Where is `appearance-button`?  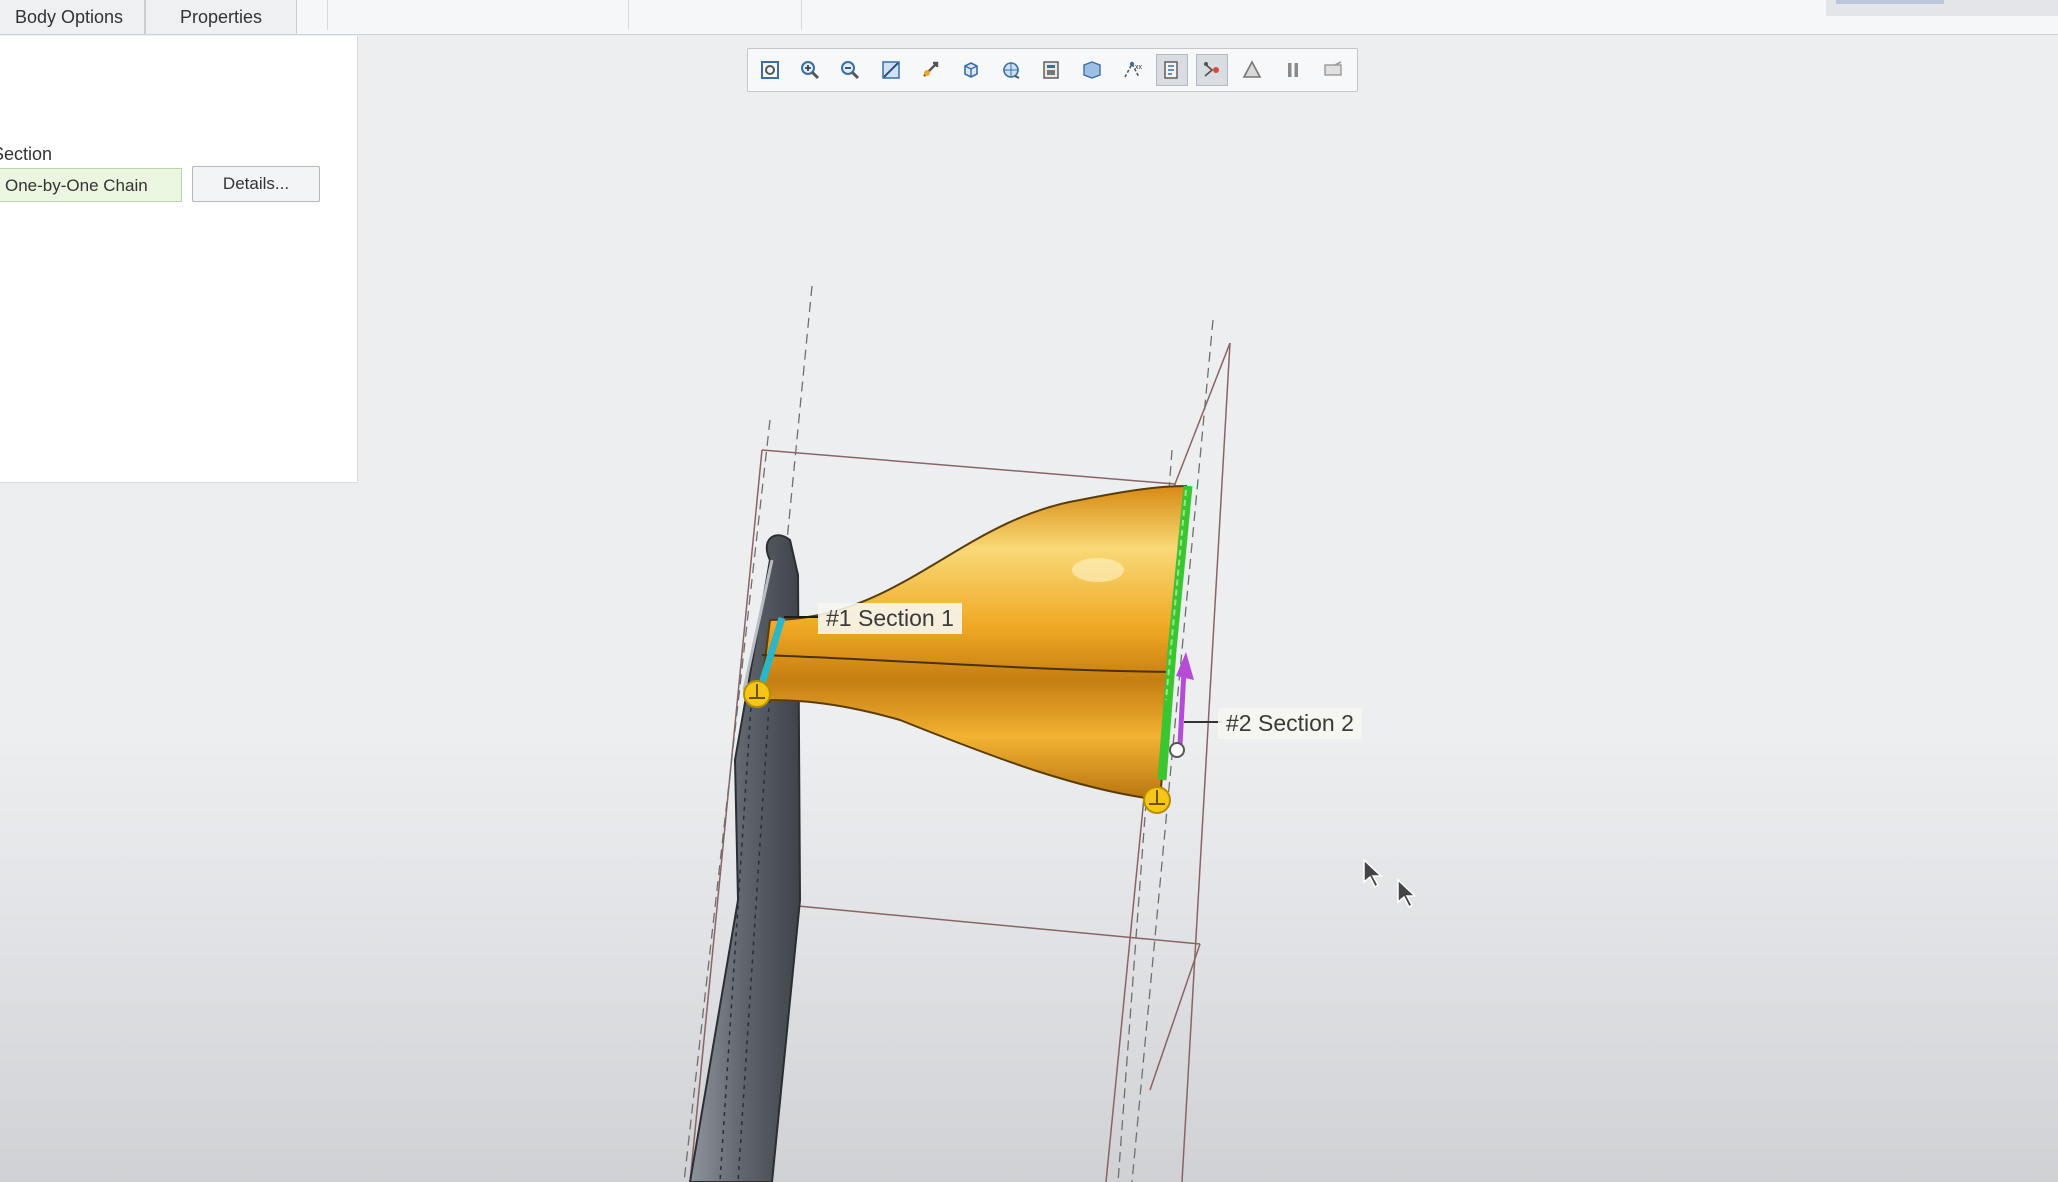 appearance-button is located at coordinates (1252, 70).